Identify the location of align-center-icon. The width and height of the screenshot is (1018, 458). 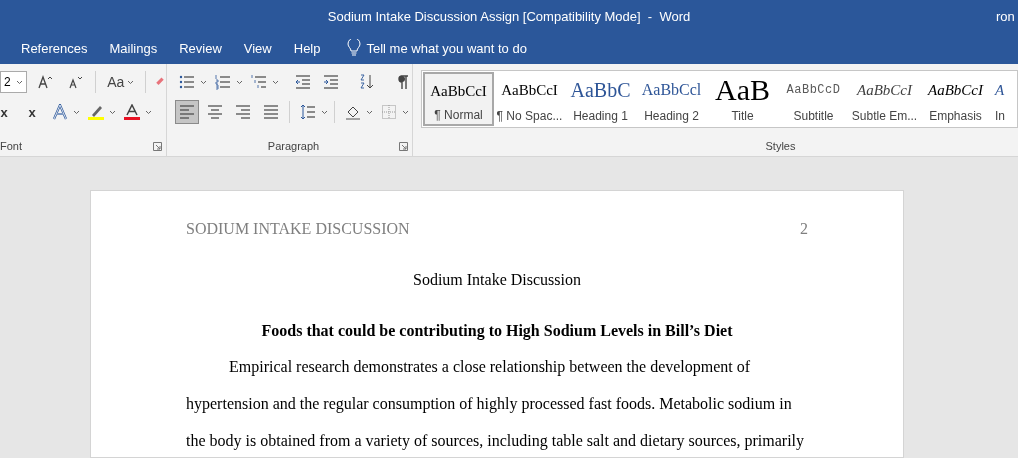
(215, 112).